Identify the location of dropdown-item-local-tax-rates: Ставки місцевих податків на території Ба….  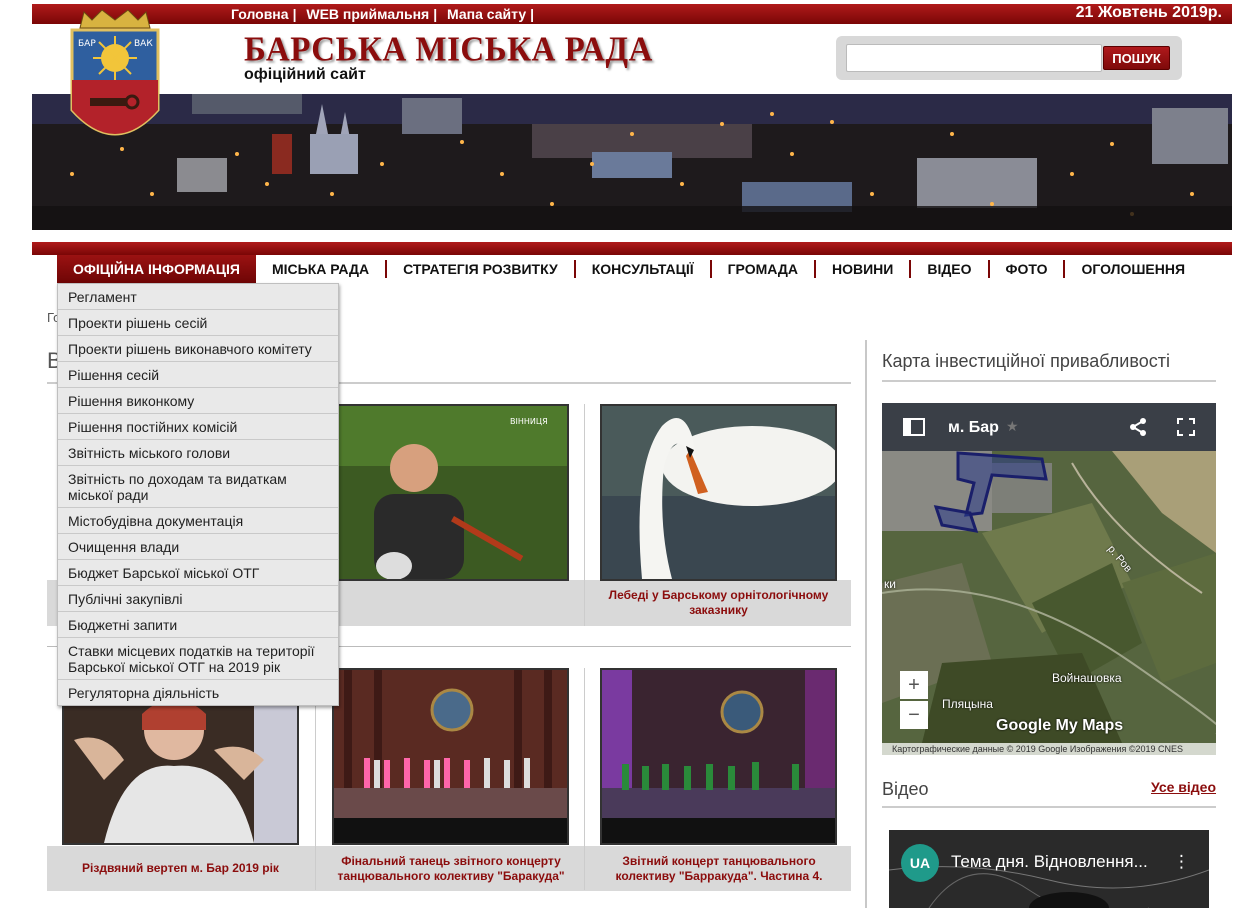
(198, 659).